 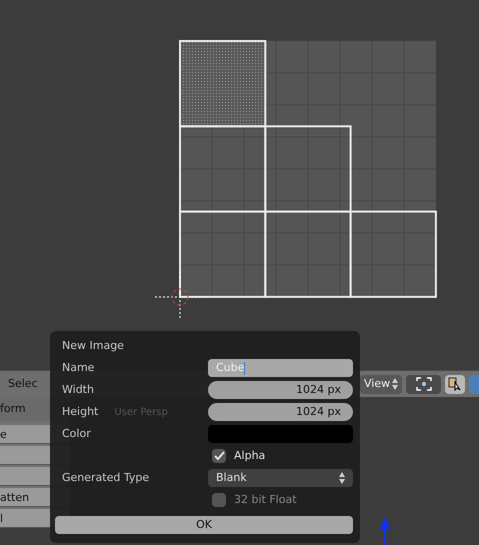 I want to click on menu-item: Selec, so click(x=23, y=384).